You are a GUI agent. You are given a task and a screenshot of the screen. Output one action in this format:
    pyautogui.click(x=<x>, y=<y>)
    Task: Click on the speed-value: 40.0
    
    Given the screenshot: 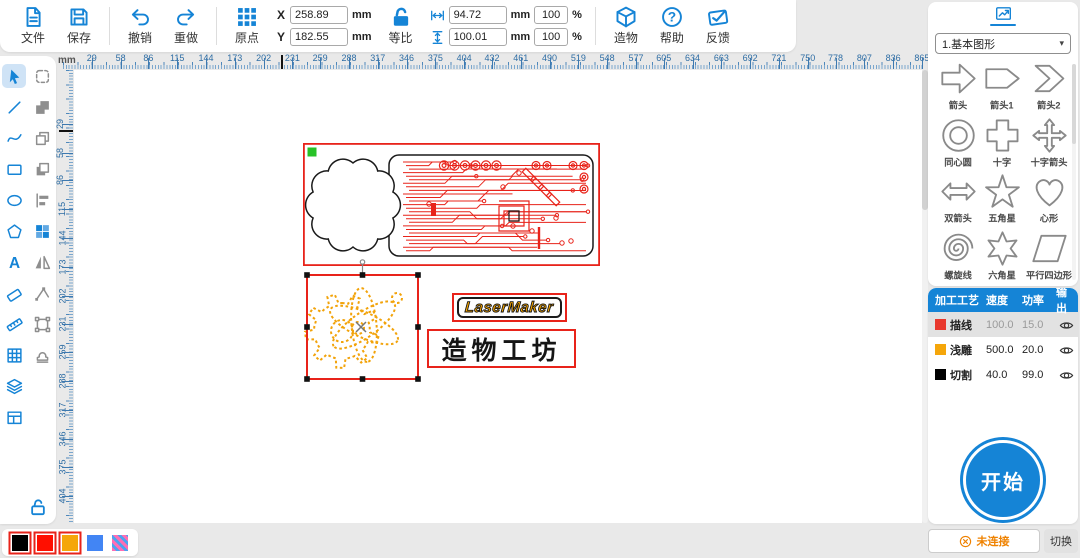 What is the action you would take?
    pyautogui.click(x=997, y=374)
    